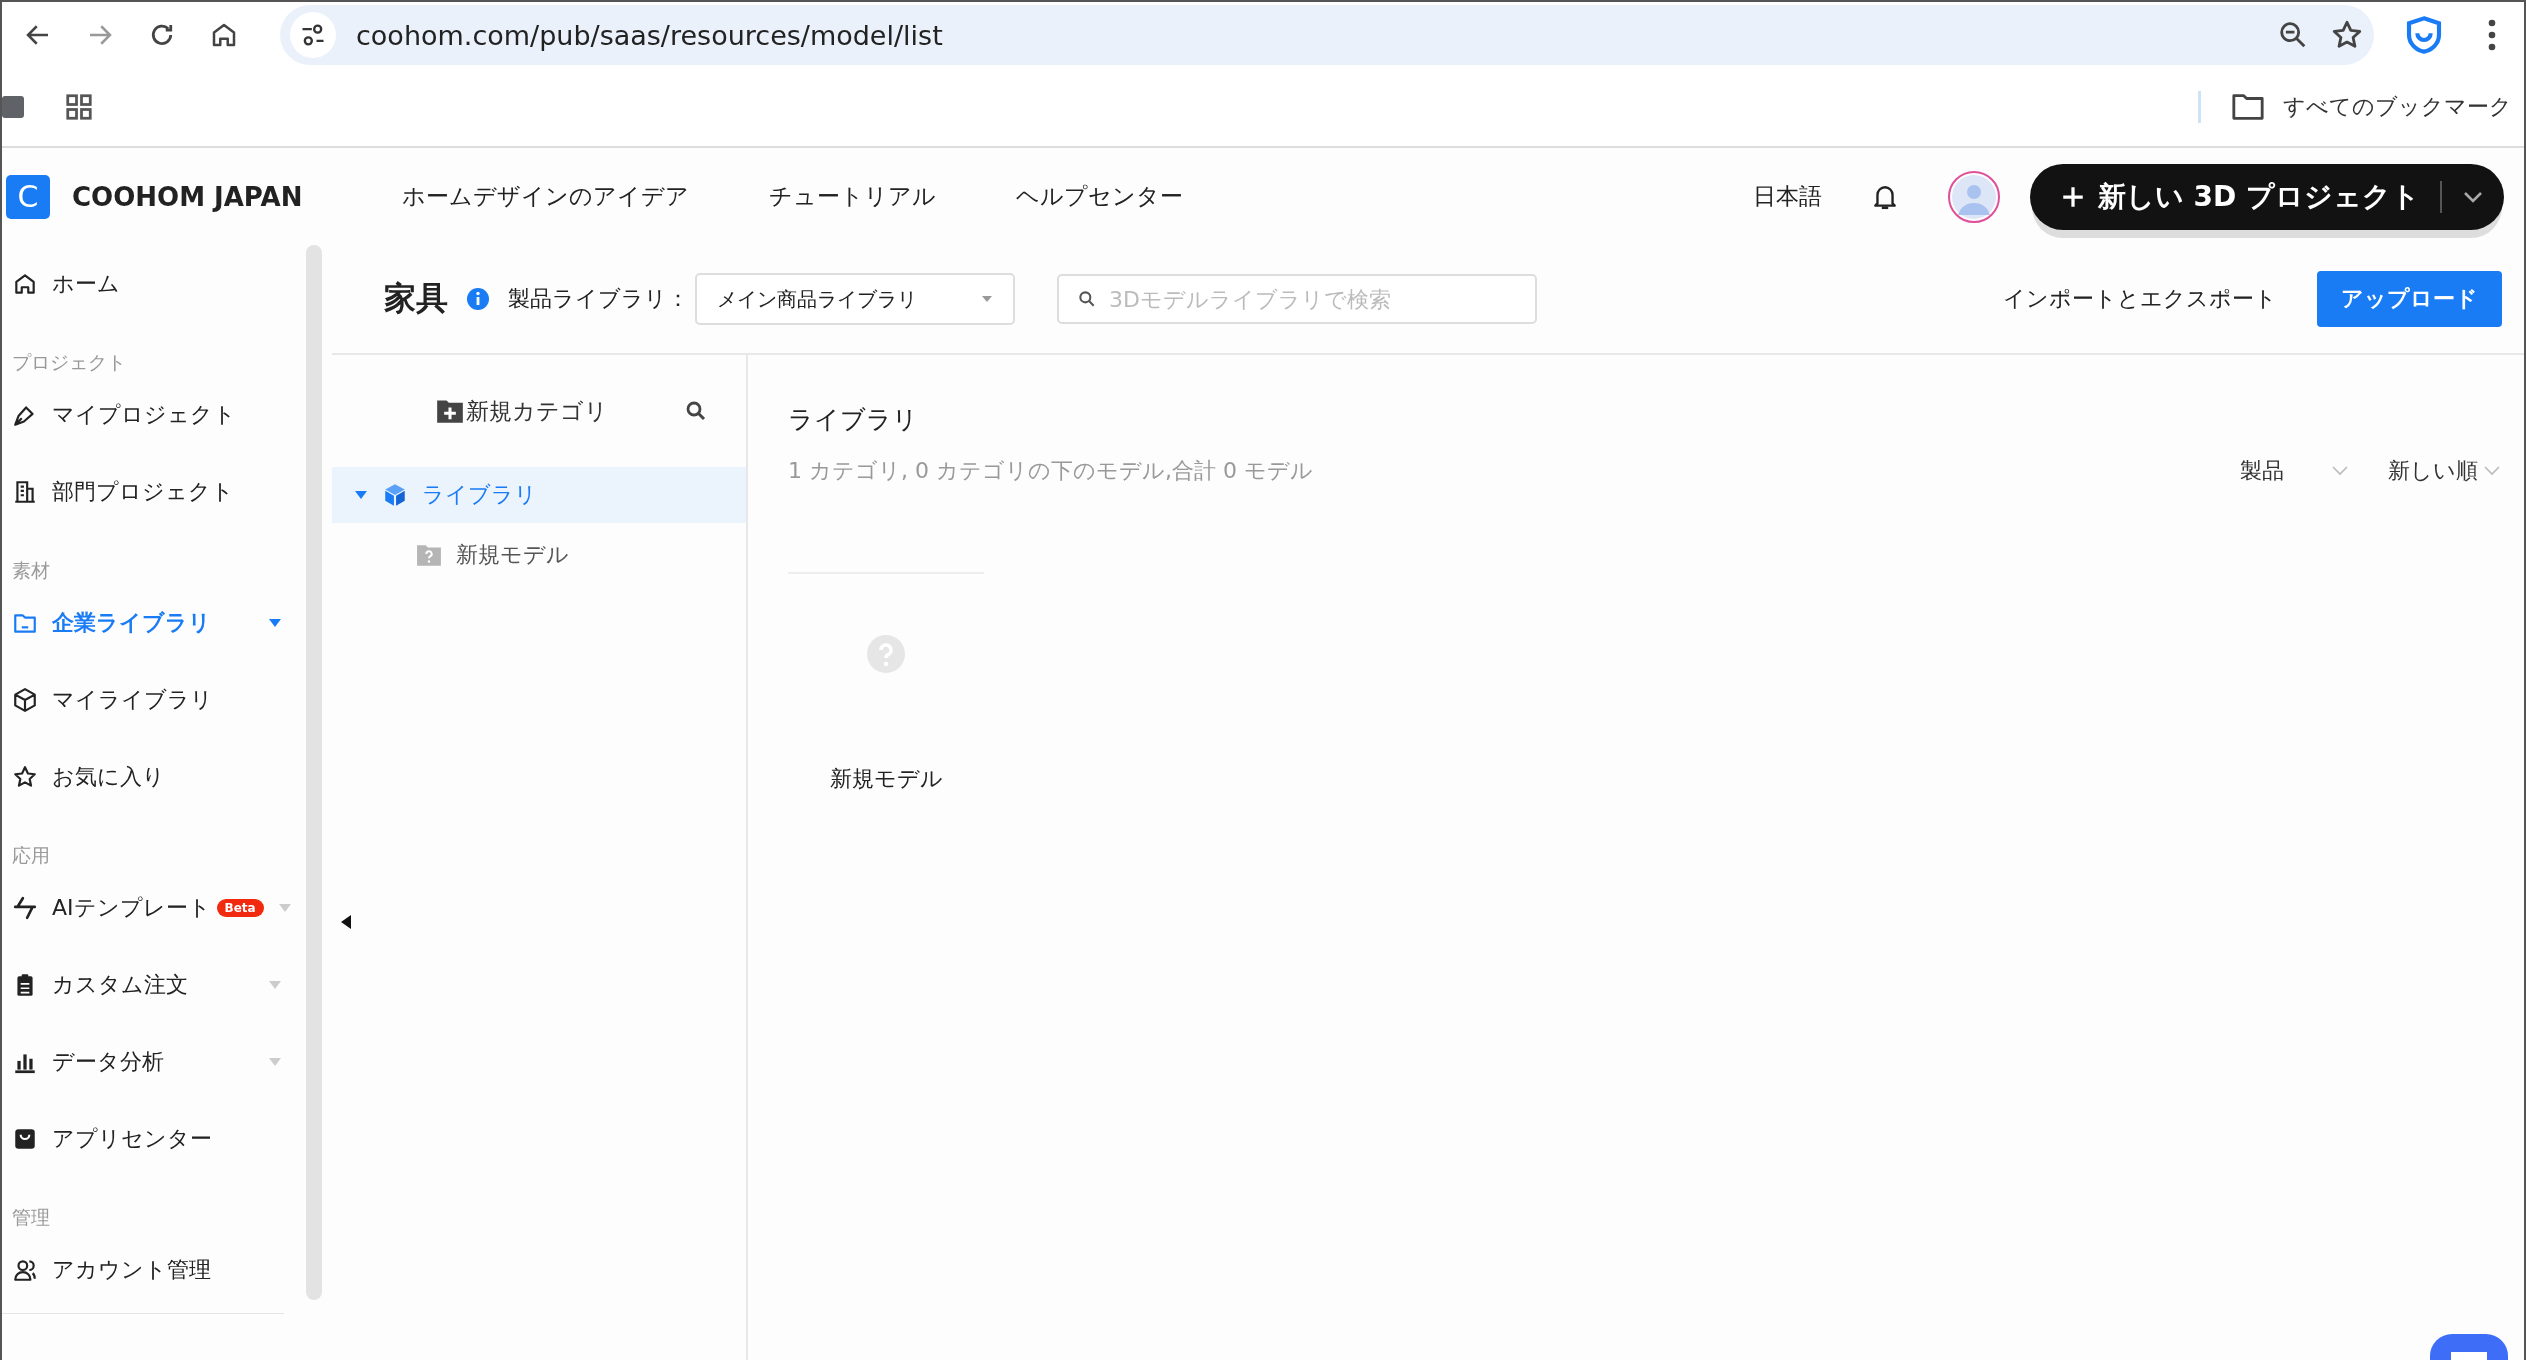 The height and width of the screenshot is (1360, 2526). Describe the element at coordinates (152, 283) in the screenshot. I see `sidebar-item: ホーム` at that location.